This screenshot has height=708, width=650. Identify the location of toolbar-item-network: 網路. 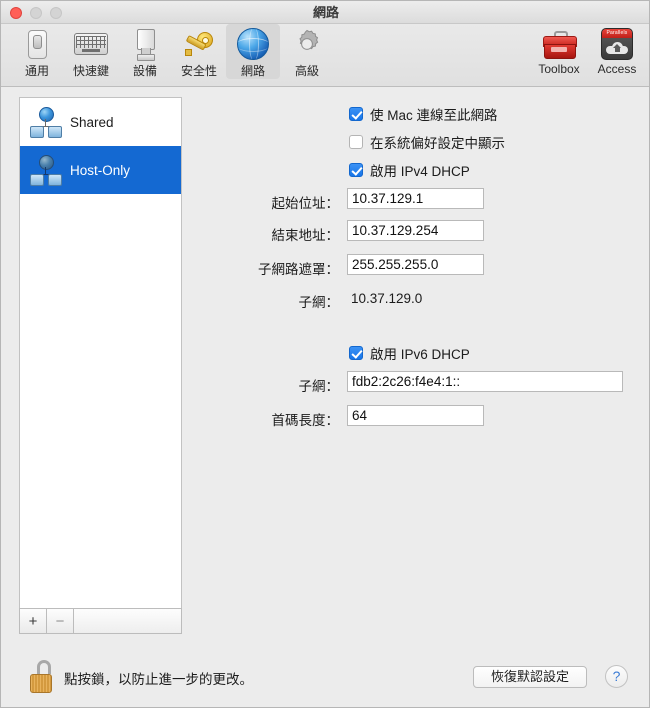
(253, 51).